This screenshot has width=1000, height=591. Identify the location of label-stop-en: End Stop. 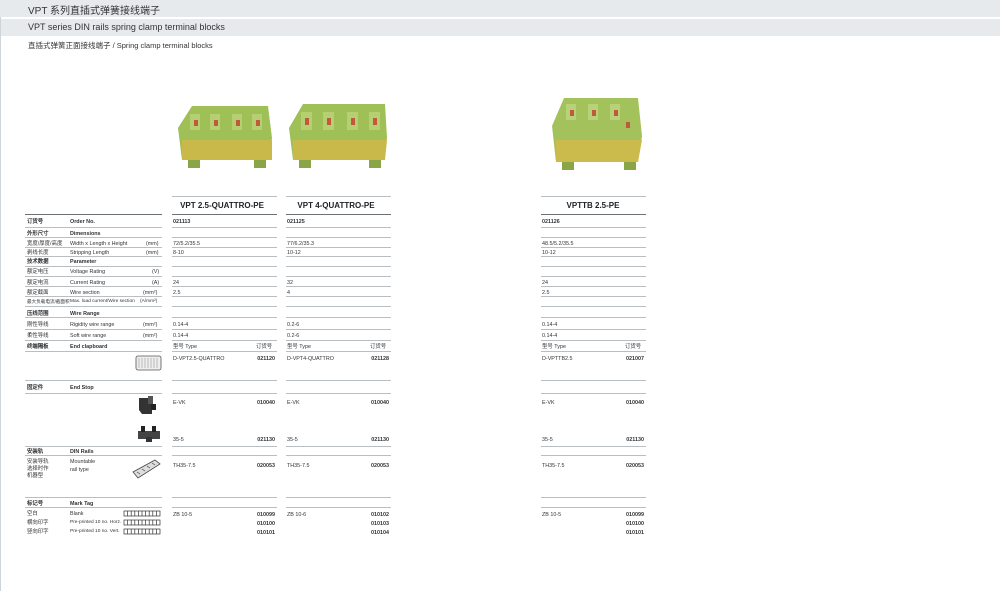
(82, 388).